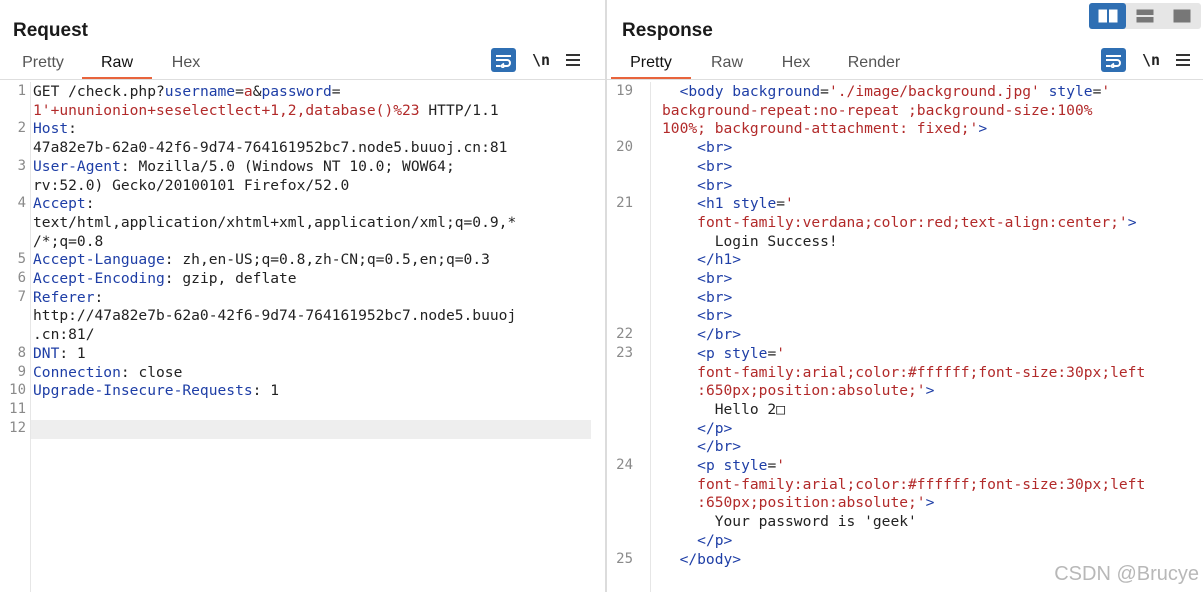 The width and height of the screenshot is (1203, 592). What do you see at coordinates (930, 391) in the screenshot?
I see `code-token: >` at bounding box center [930, 391].